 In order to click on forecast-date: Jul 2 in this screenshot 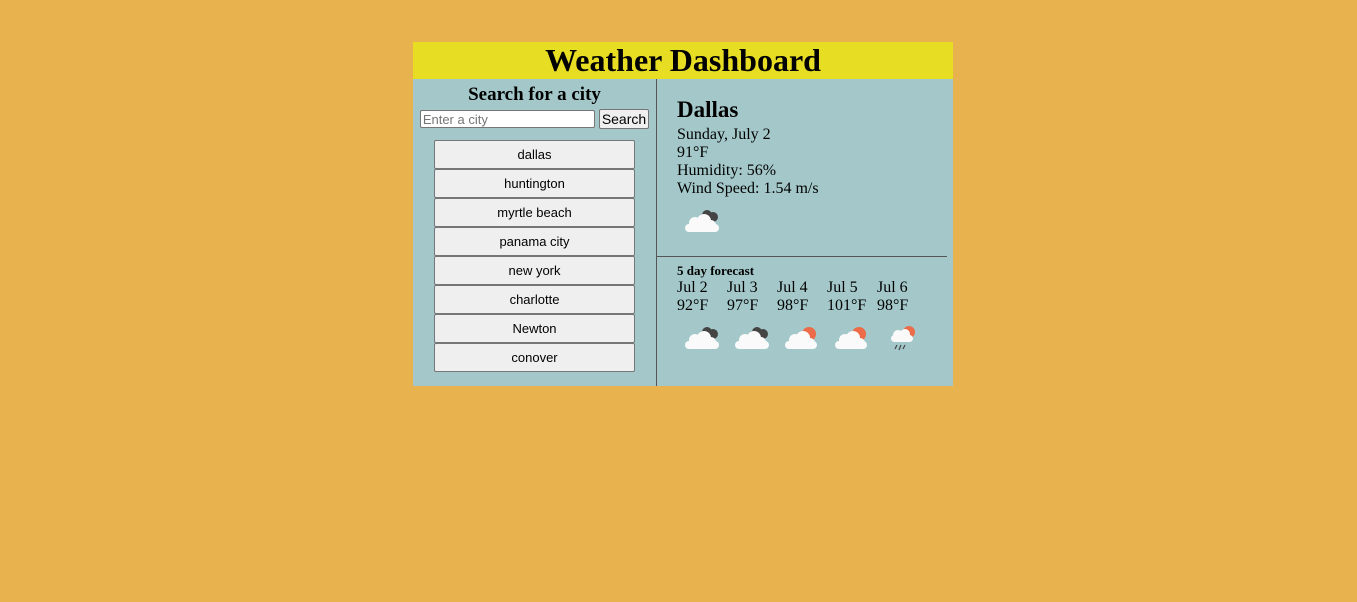, I will do `click(692, 287)`.